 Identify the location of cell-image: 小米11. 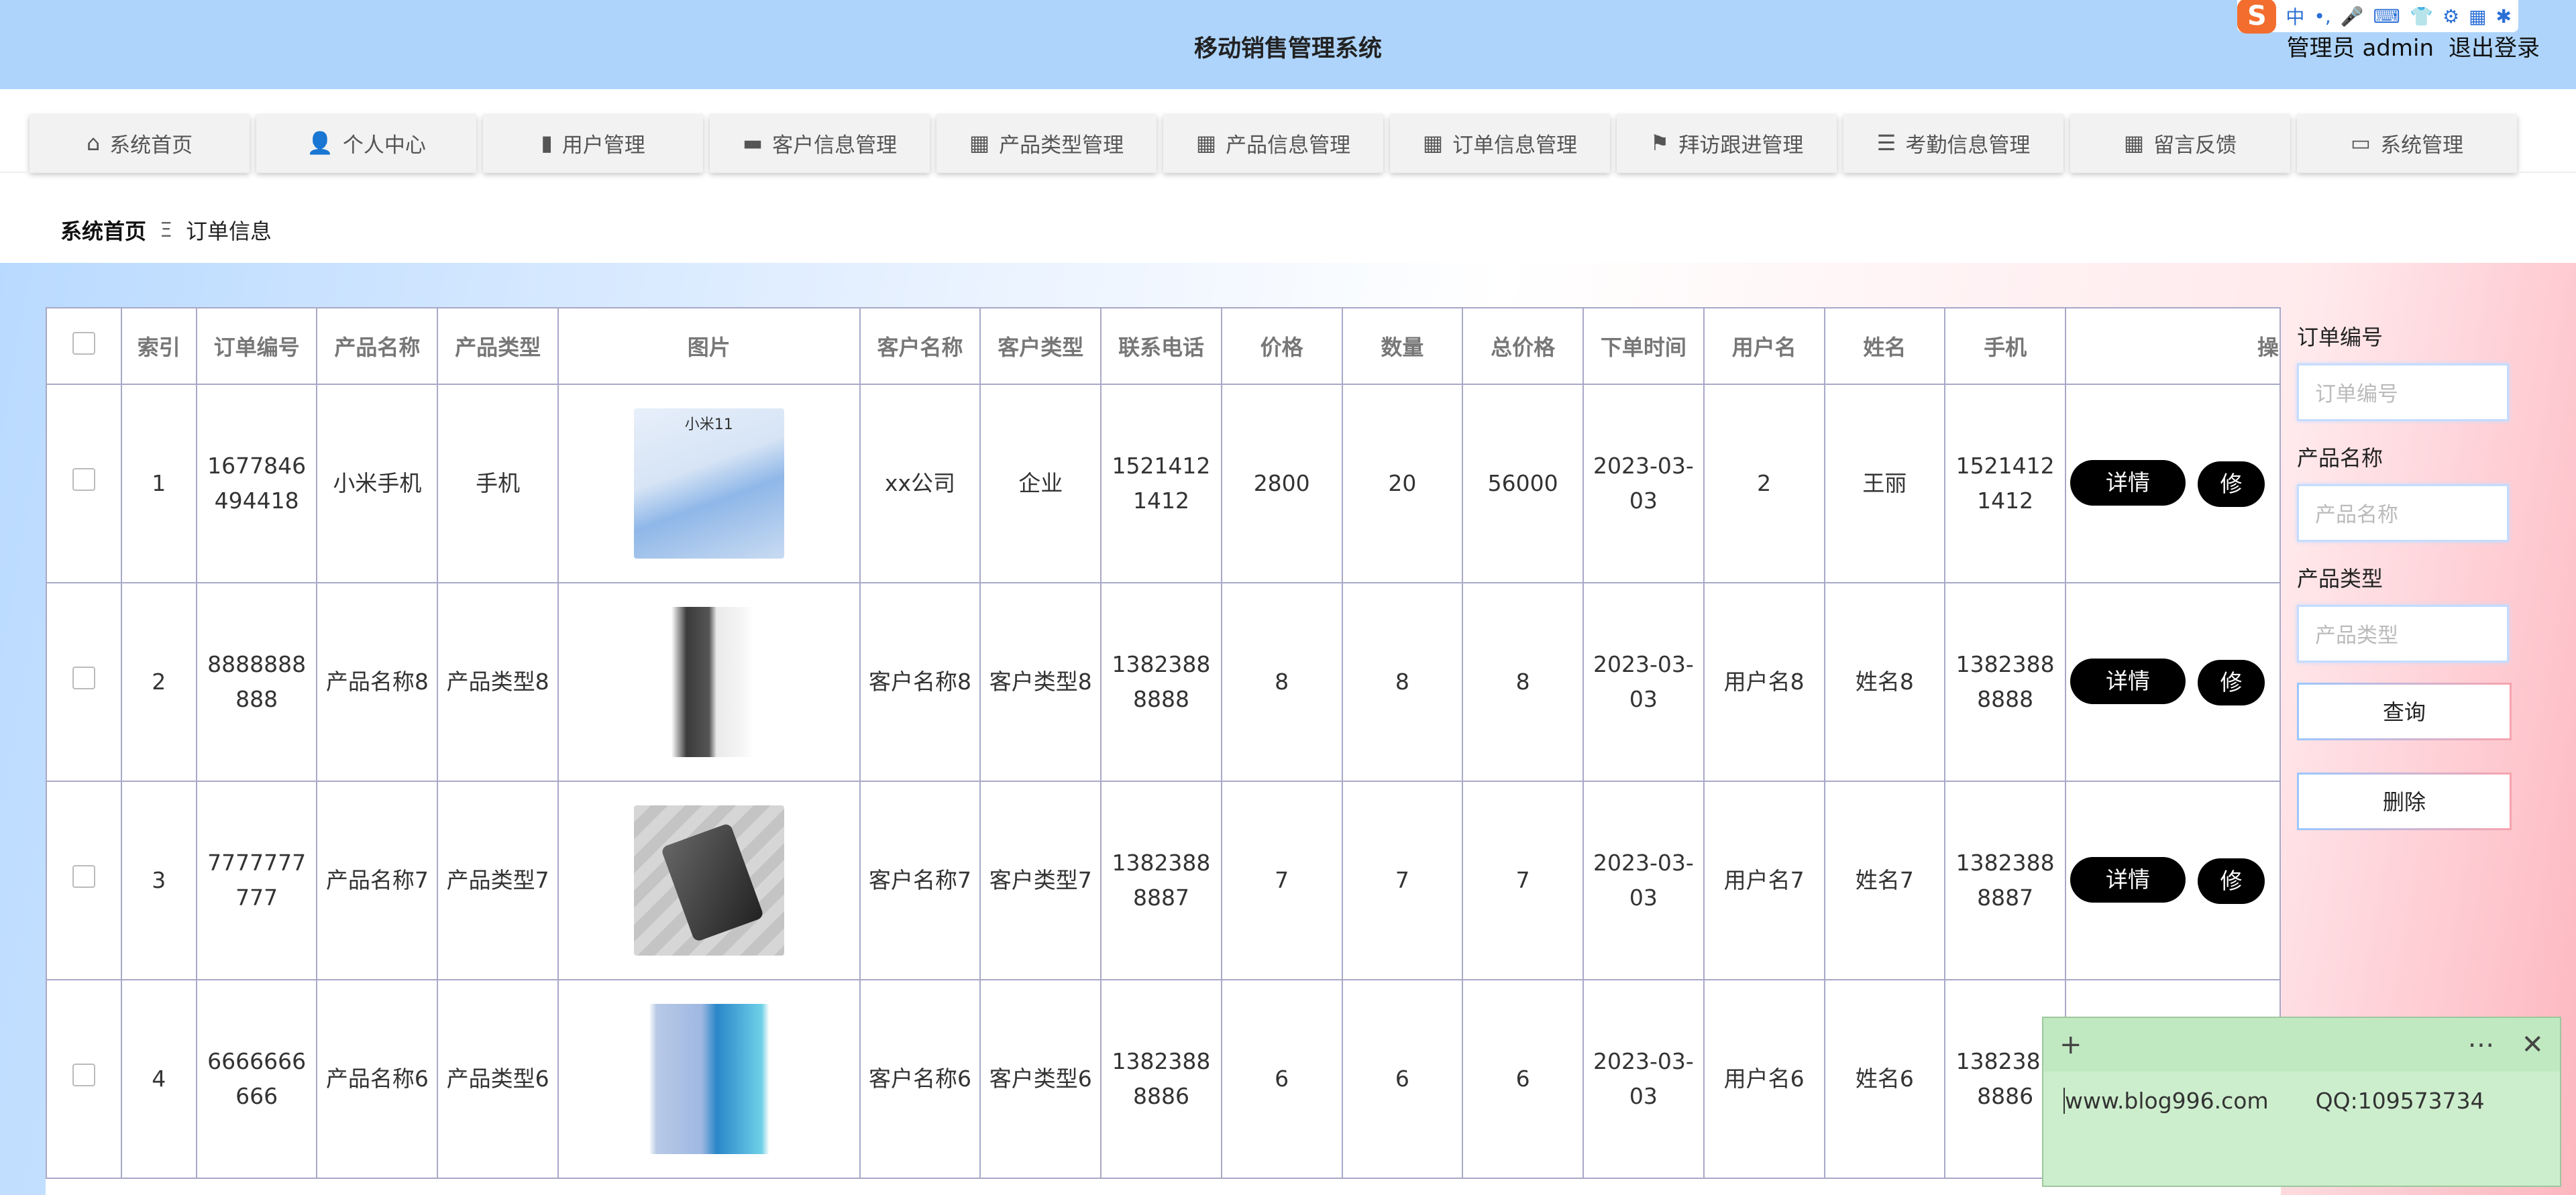
(709, 483).